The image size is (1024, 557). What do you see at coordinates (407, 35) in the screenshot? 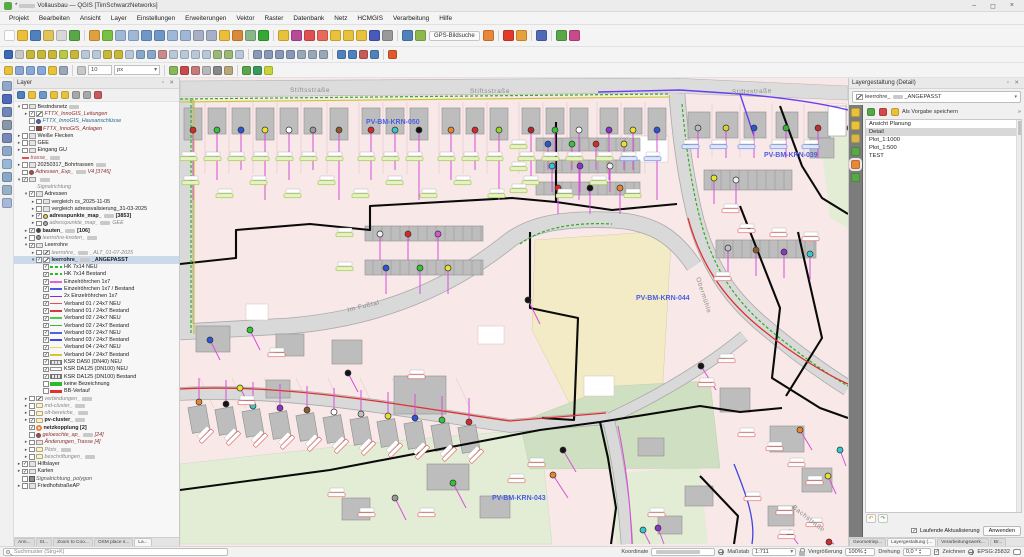
I see `python-console-icon` at bounding box center [407, 35].